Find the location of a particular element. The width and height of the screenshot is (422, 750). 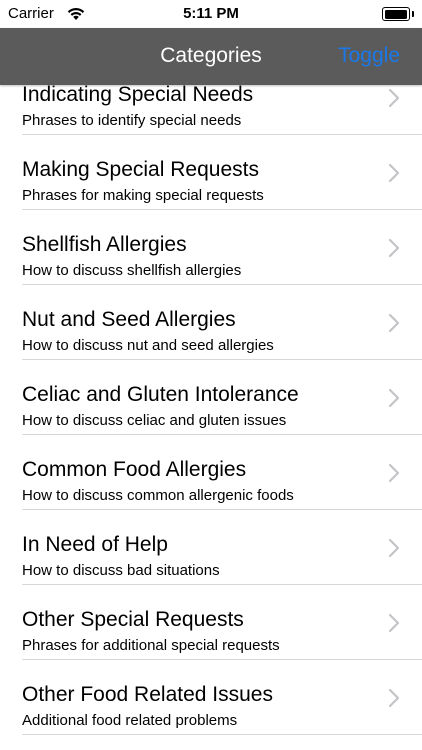

list-item-title: Indicating Special Needs is located at coordinates (138, 94).